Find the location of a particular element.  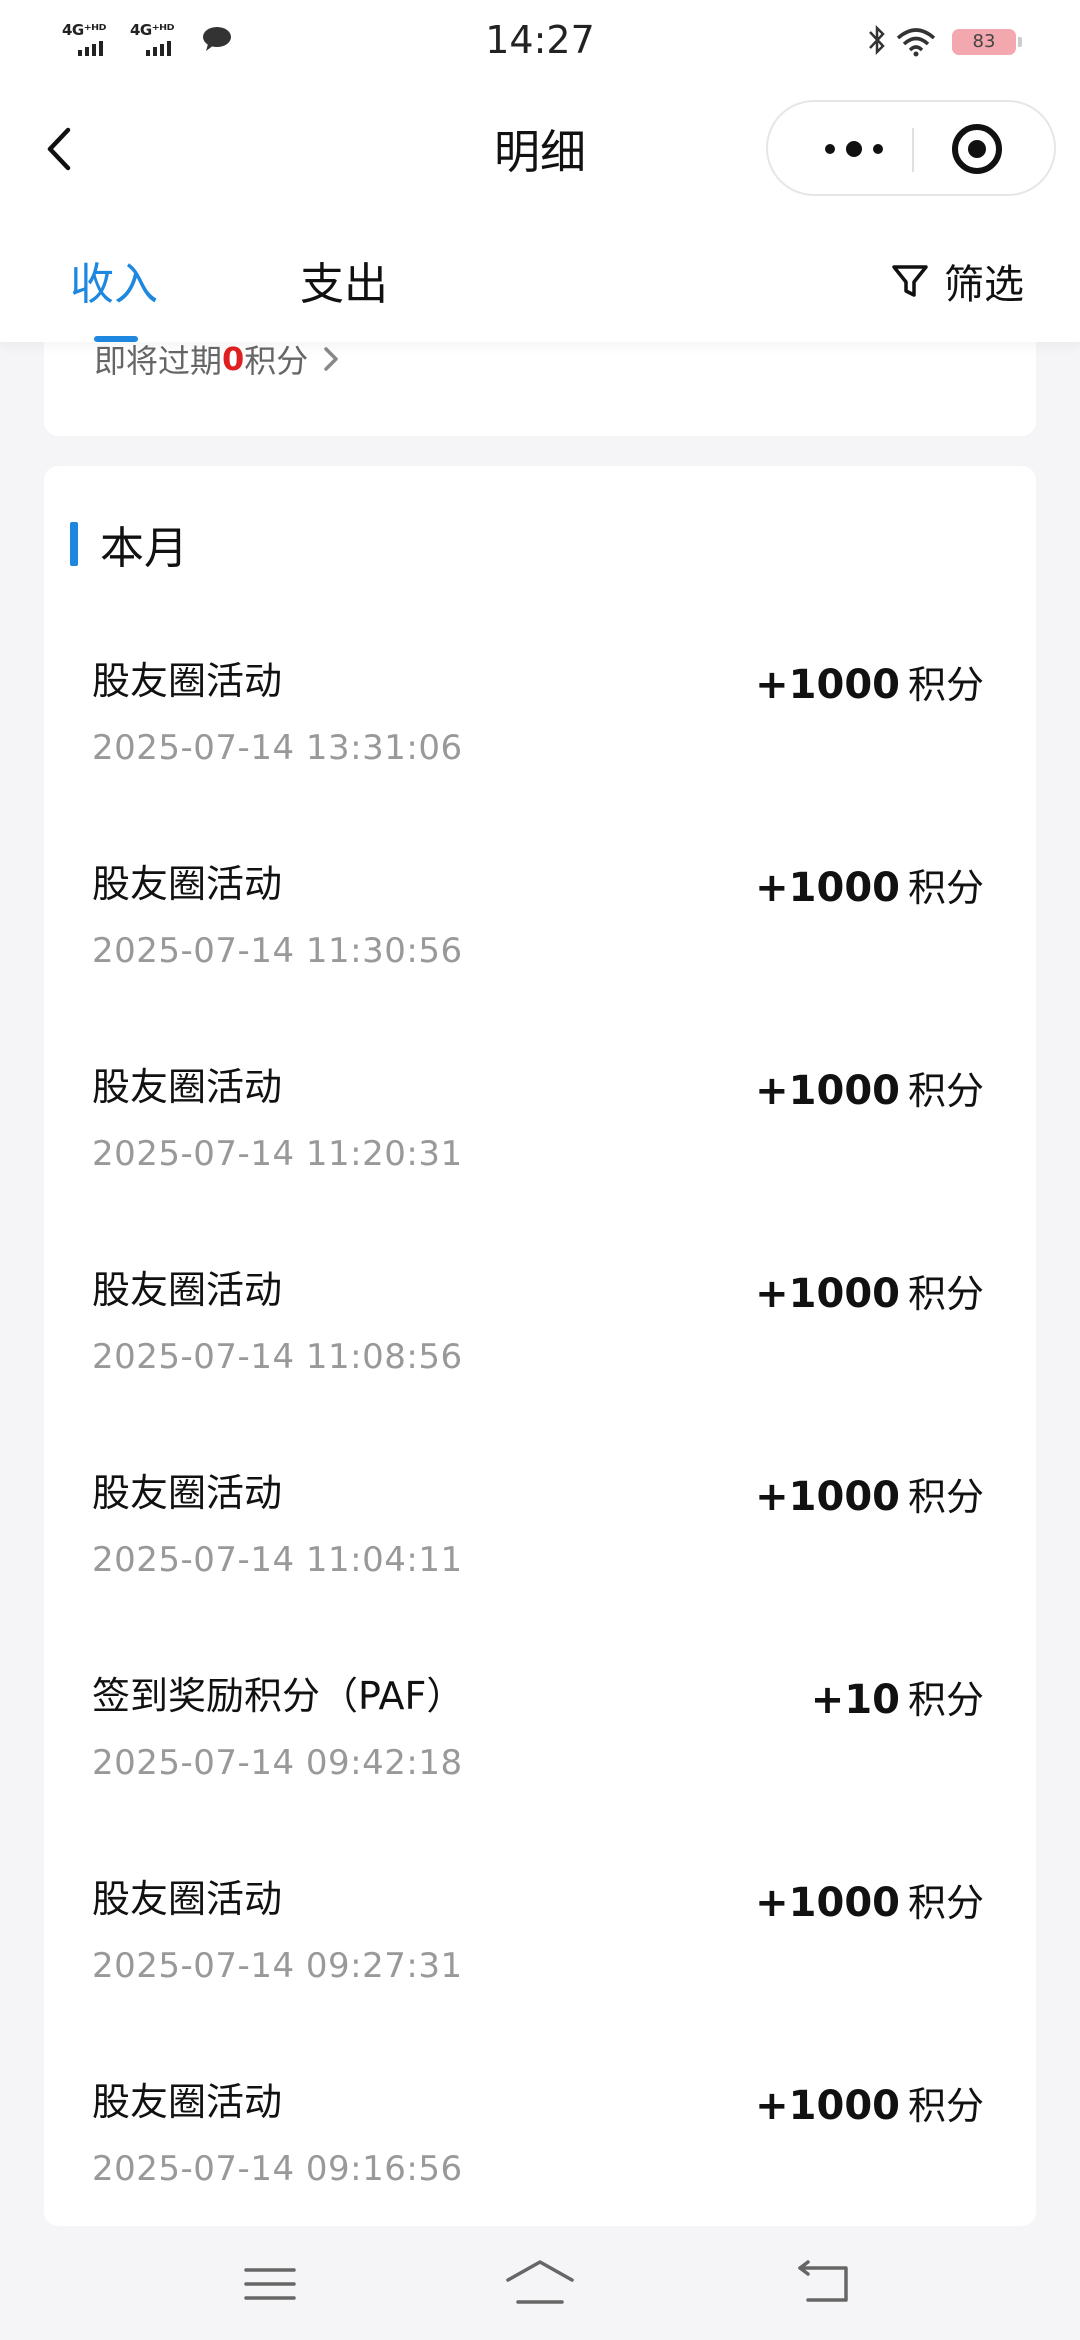

list-item: 股友圈活动 2025-07-14 11:04:11 +1000 积分 is located at coordinates (540, 1563).